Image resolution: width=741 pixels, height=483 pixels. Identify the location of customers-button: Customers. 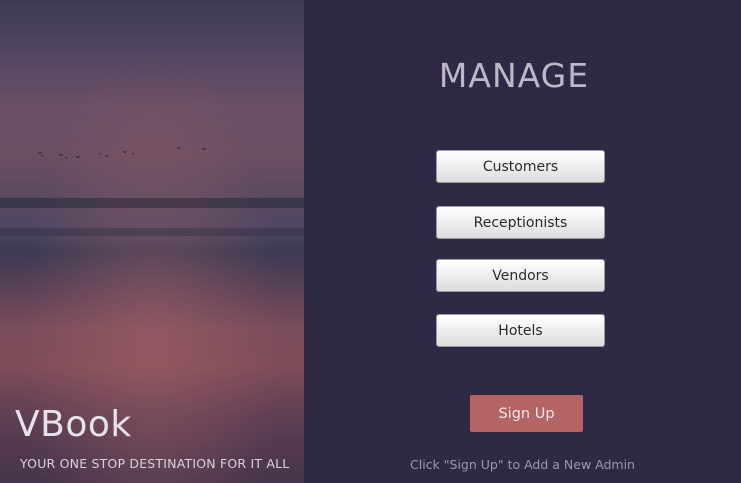
(520, 166).